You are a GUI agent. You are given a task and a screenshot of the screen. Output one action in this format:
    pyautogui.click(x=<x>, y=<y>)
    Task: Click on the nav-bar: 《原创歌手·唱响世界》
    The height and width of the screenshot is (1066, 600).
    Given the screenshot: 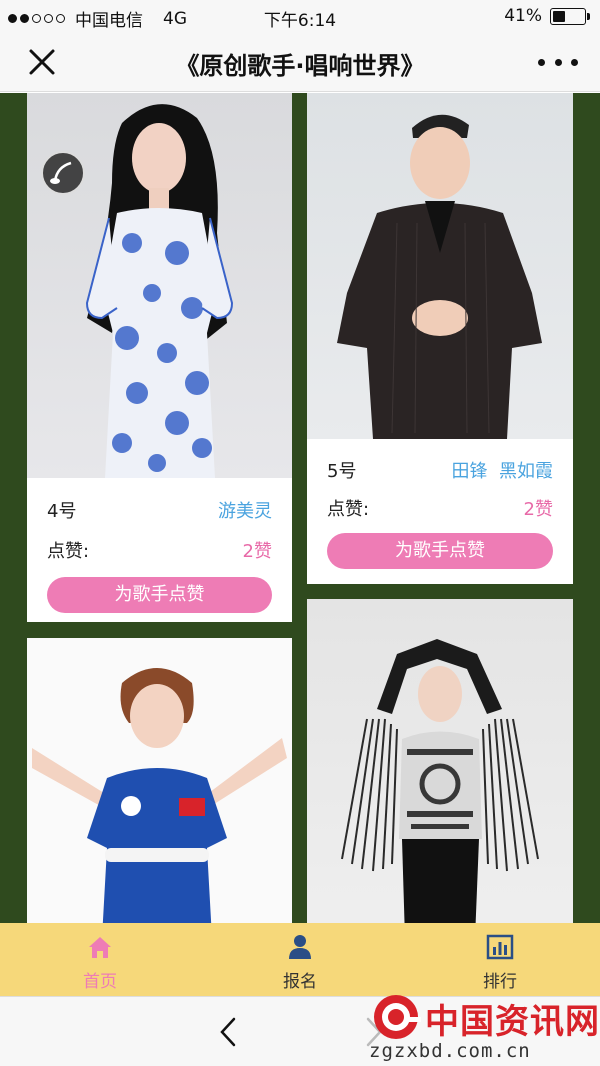 What is the action you would take?
    pyautogui.click(x=300, y=62)
    